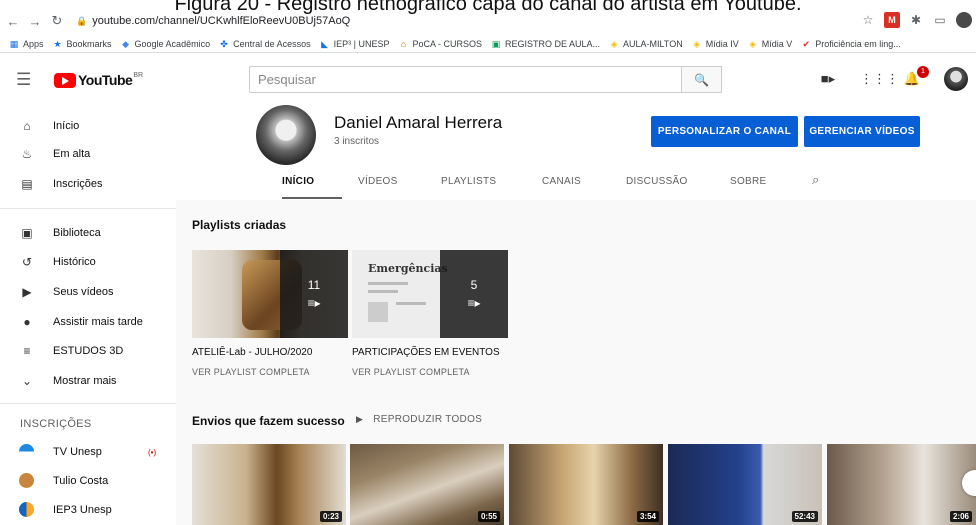  Describe the element at coordinates (314, 294) in the screenshot. I see `playlist-overlay: 11 ≡▸` at that location.